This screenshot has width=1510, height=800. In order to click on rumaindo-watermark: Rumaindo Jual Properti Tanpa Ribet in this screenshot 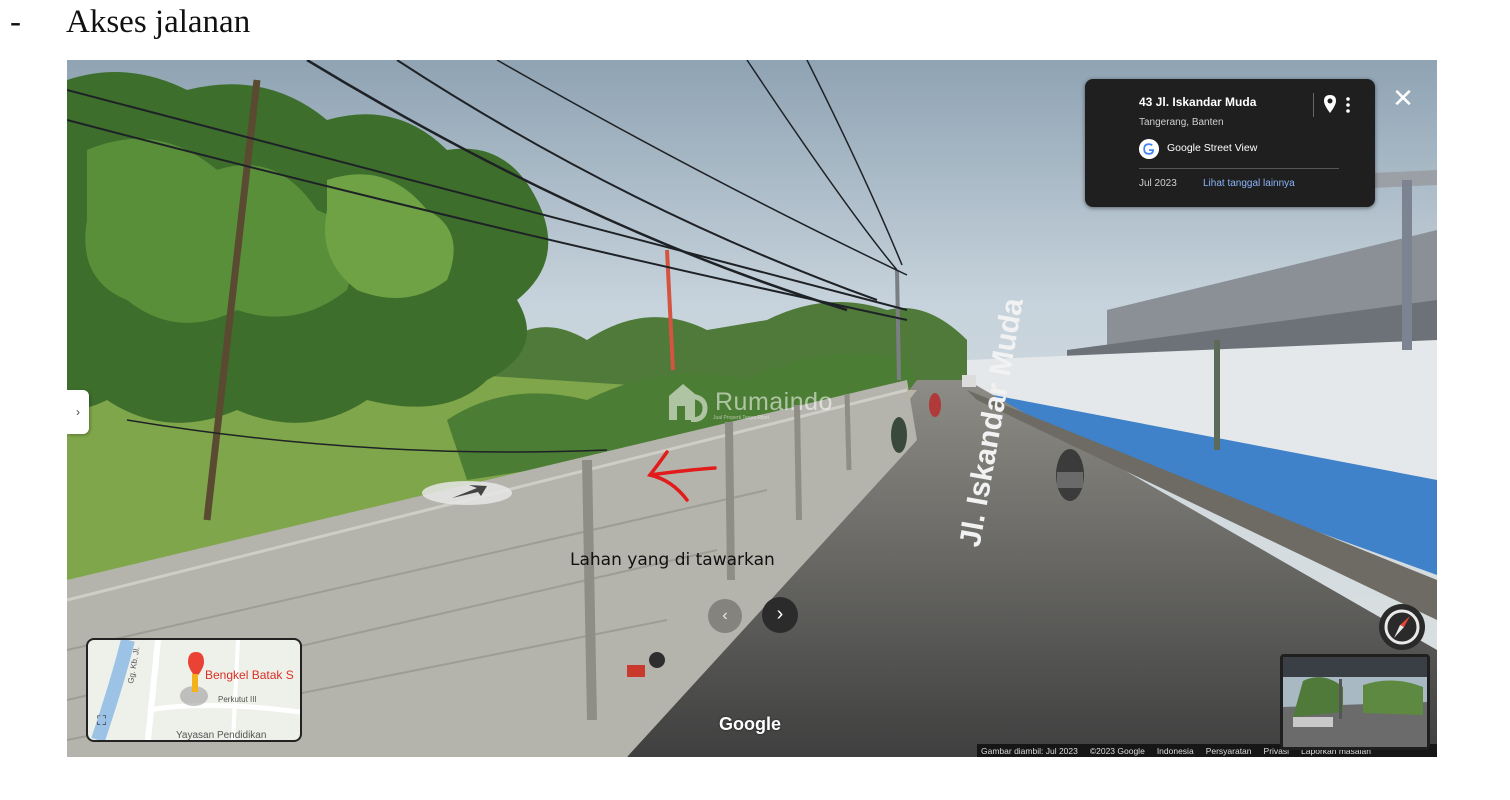, I will do `click(749, 402)`.